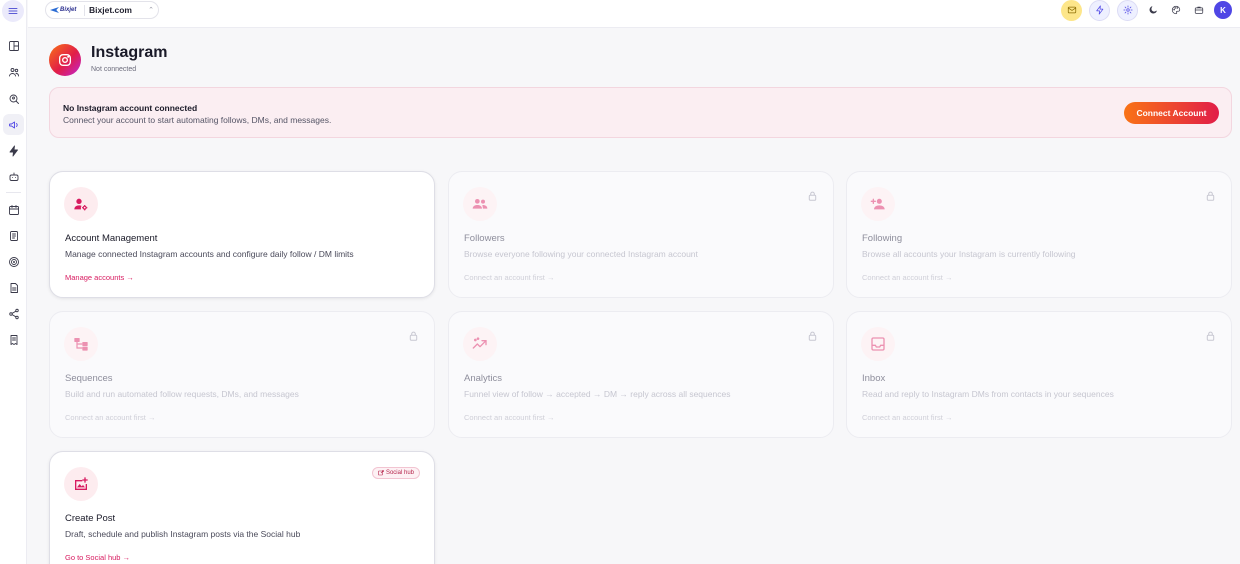  I want to click on chevron-updown-icon: ⌃, so click(151, 10).